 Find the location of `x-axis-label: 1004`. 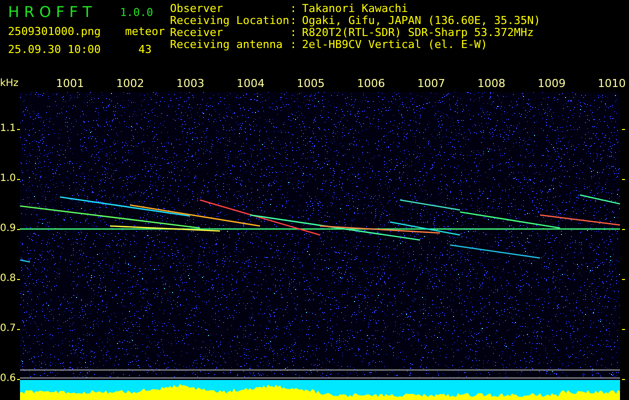

x-axis-label: 1004 is located at coordinates (250, 84).